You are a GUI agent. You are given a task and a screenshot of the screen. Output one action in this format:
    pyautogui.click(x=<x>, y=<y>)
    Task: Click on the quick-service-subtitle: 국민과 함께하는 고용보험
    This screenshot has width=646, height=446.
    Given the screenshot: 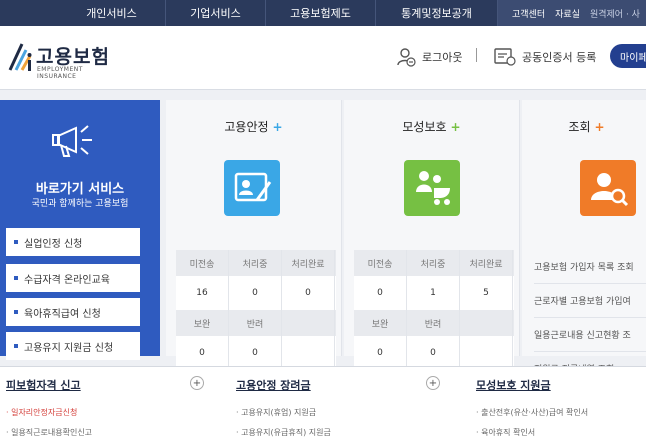 What is the action you would take?
    pyautogui.click(x=80, y=204)
    